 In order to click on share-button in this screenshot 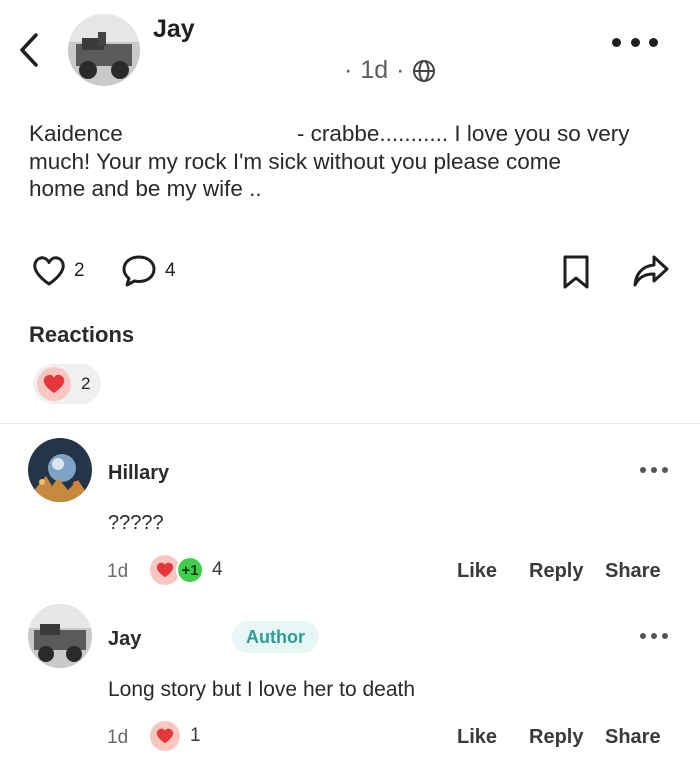, I will do `click(651, 273)`.